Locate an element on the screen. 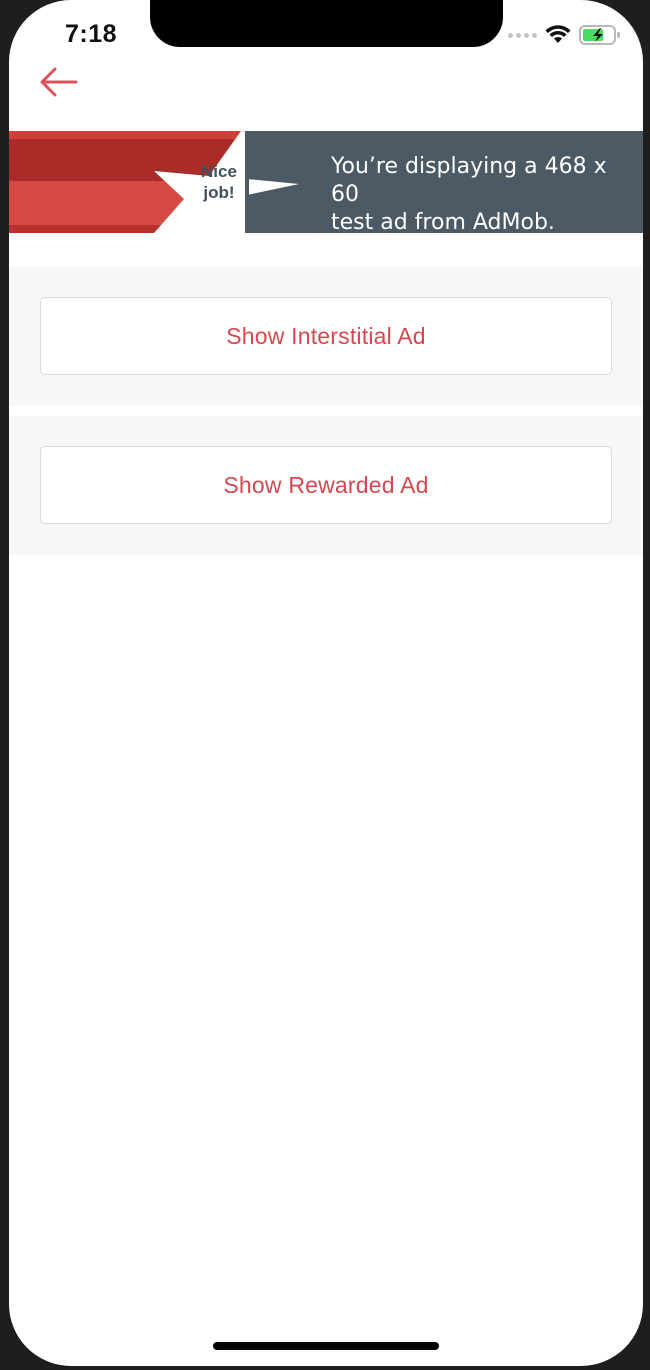 The width and height of the screenshot is (650, 1370). status-icons is located at coordinates (564, 35).